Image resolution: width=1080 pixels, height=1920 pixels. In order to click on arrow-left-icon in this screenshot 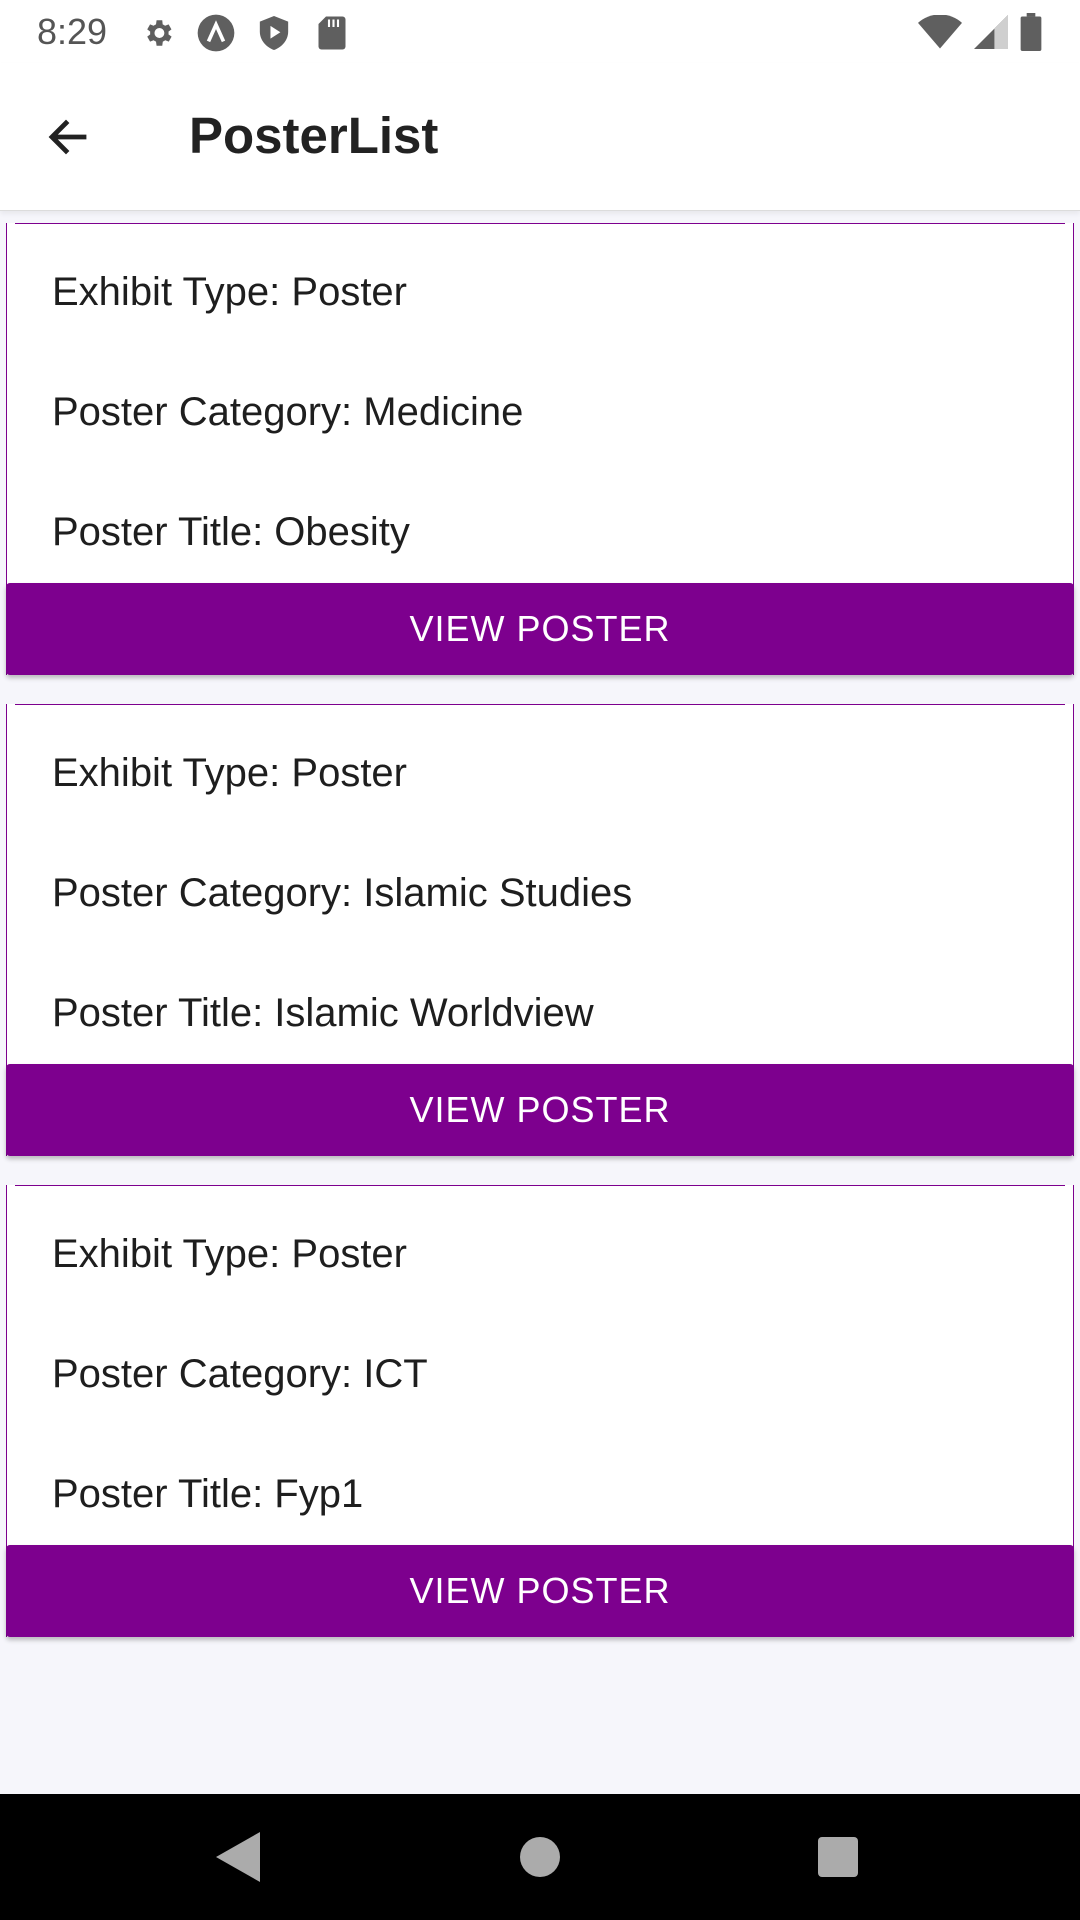, I will do `click(67, 137)`.